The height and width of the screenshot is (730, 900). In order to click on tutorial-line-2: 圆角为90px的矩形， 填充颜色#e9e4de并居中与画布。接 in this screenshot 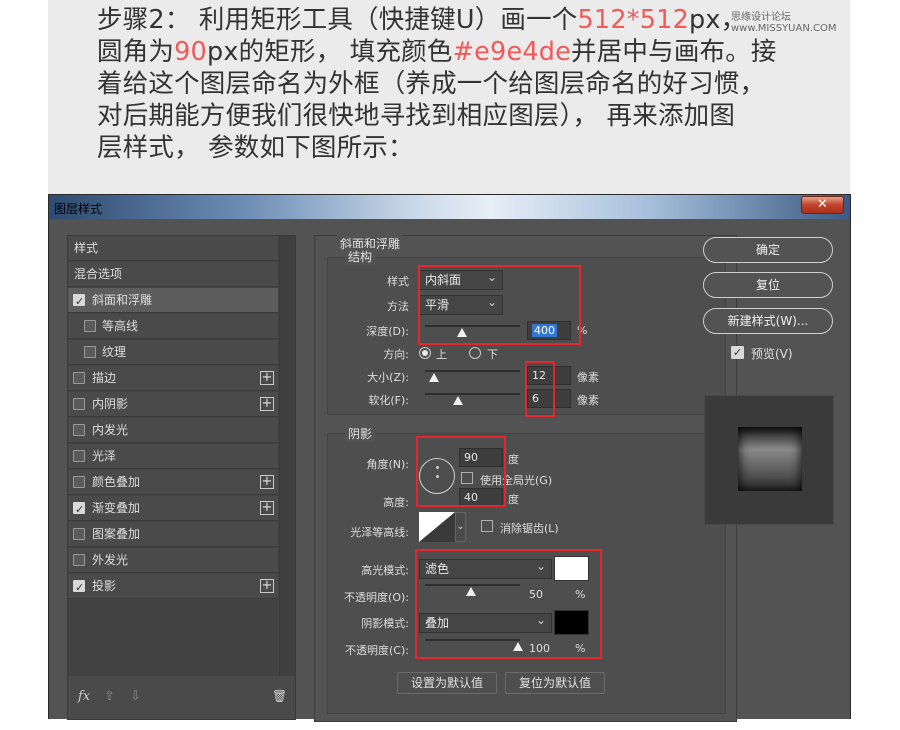, I will do `click(467, 52)`.